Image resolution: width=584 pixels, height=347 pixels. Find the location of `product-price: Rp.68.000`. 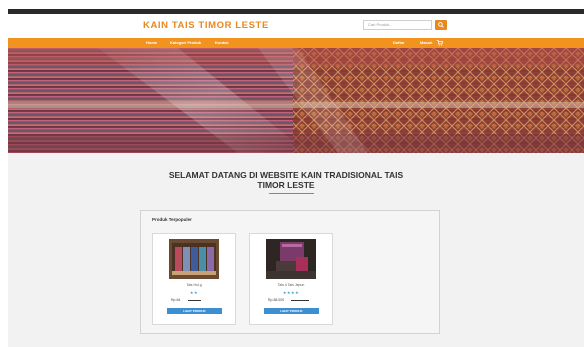

product-price: Rp.68.000 is located at coordinates (276, 300).